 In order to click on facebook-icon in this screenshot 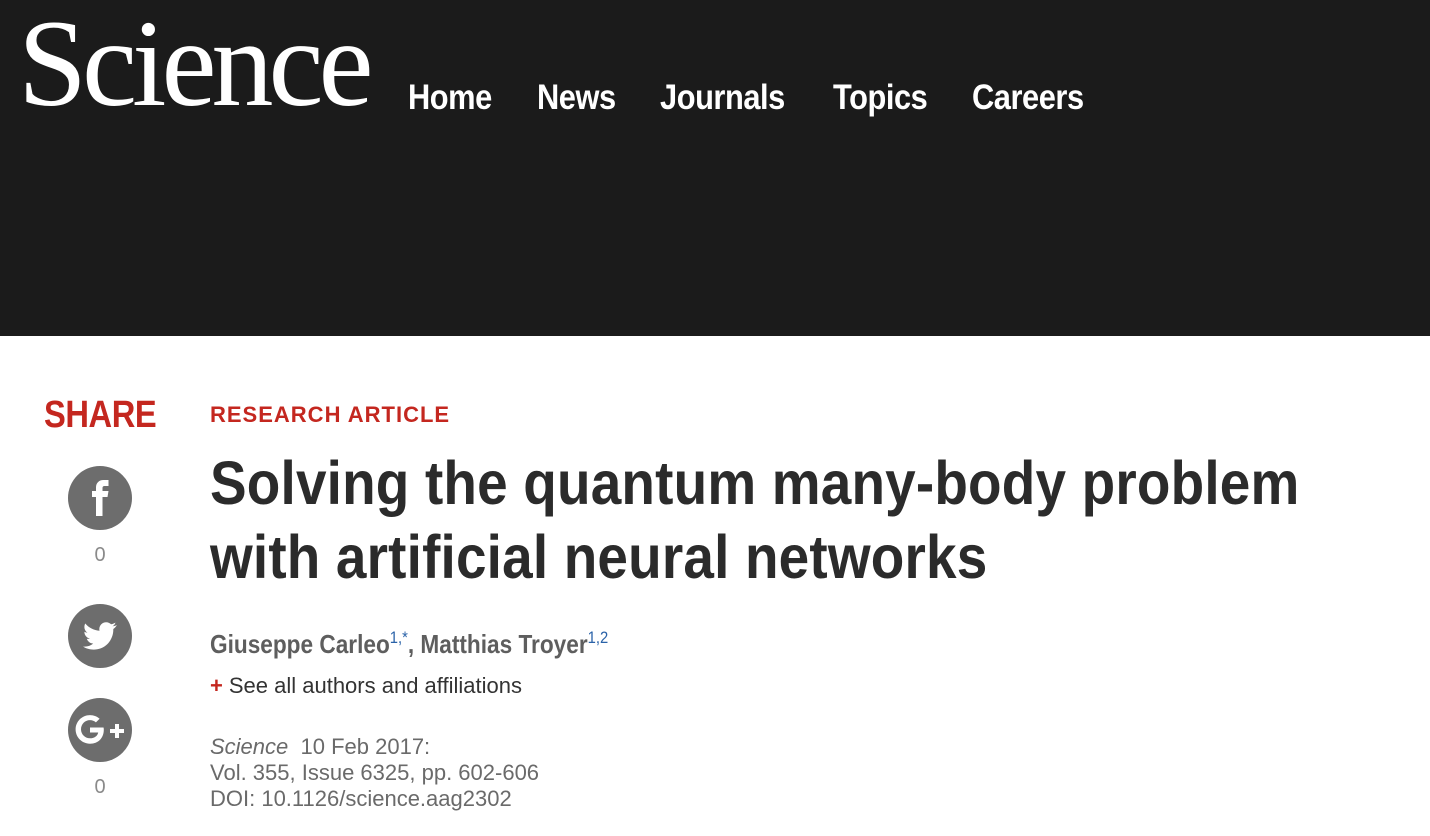, I will do `click(100, 498)`.